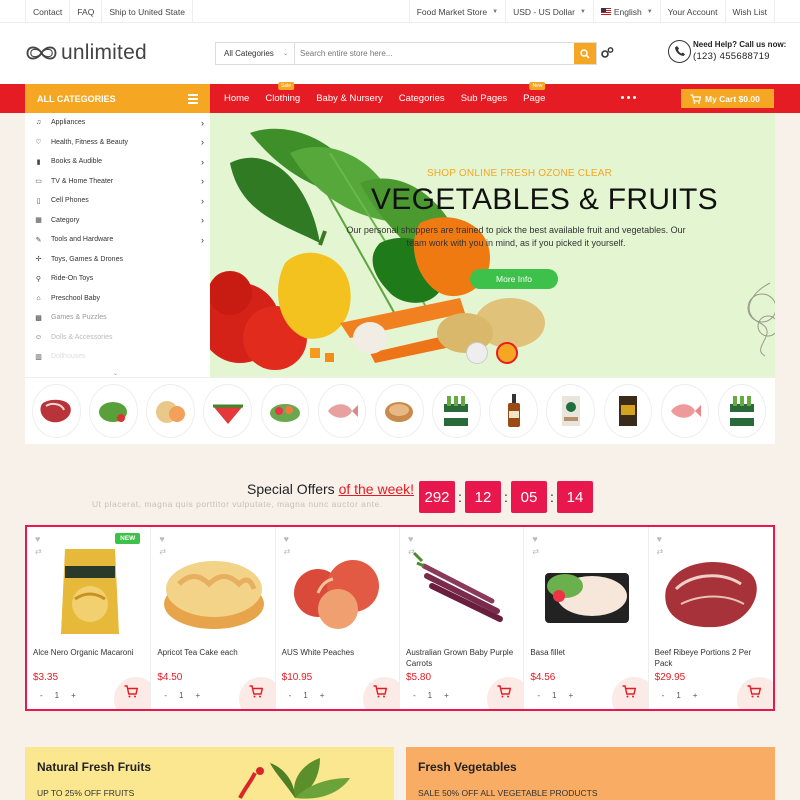 This screenshot has width=800, height=800. What do you see at coordinates (115, 373) in the screenshot?
I see `chevron-down-icon: ⌄` at bounding box center [115, 373].